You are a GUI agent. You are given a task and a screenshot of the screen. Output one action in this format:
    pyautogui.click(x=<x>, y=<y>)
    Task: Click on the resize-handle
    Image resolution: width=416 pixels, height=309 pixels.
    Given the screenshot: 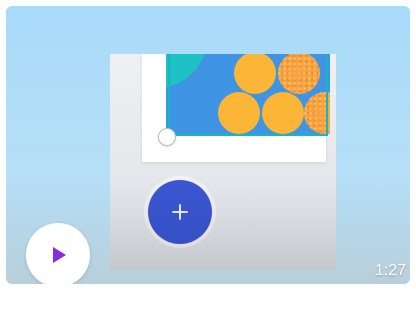 What is the action you would take?
    pyautogui.click(x=167, y=137)
    